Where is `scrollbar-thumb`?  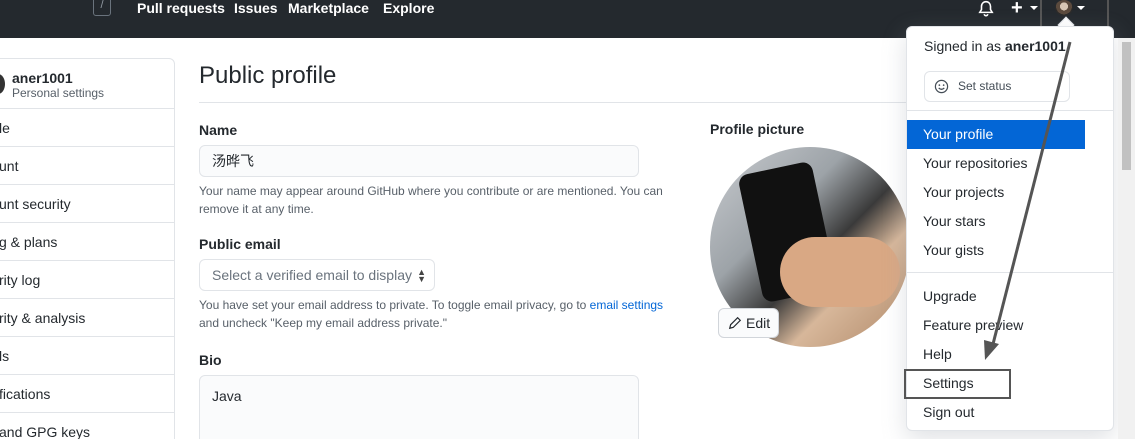
scrollbar-thumb is located at coordinates (1126, 106).